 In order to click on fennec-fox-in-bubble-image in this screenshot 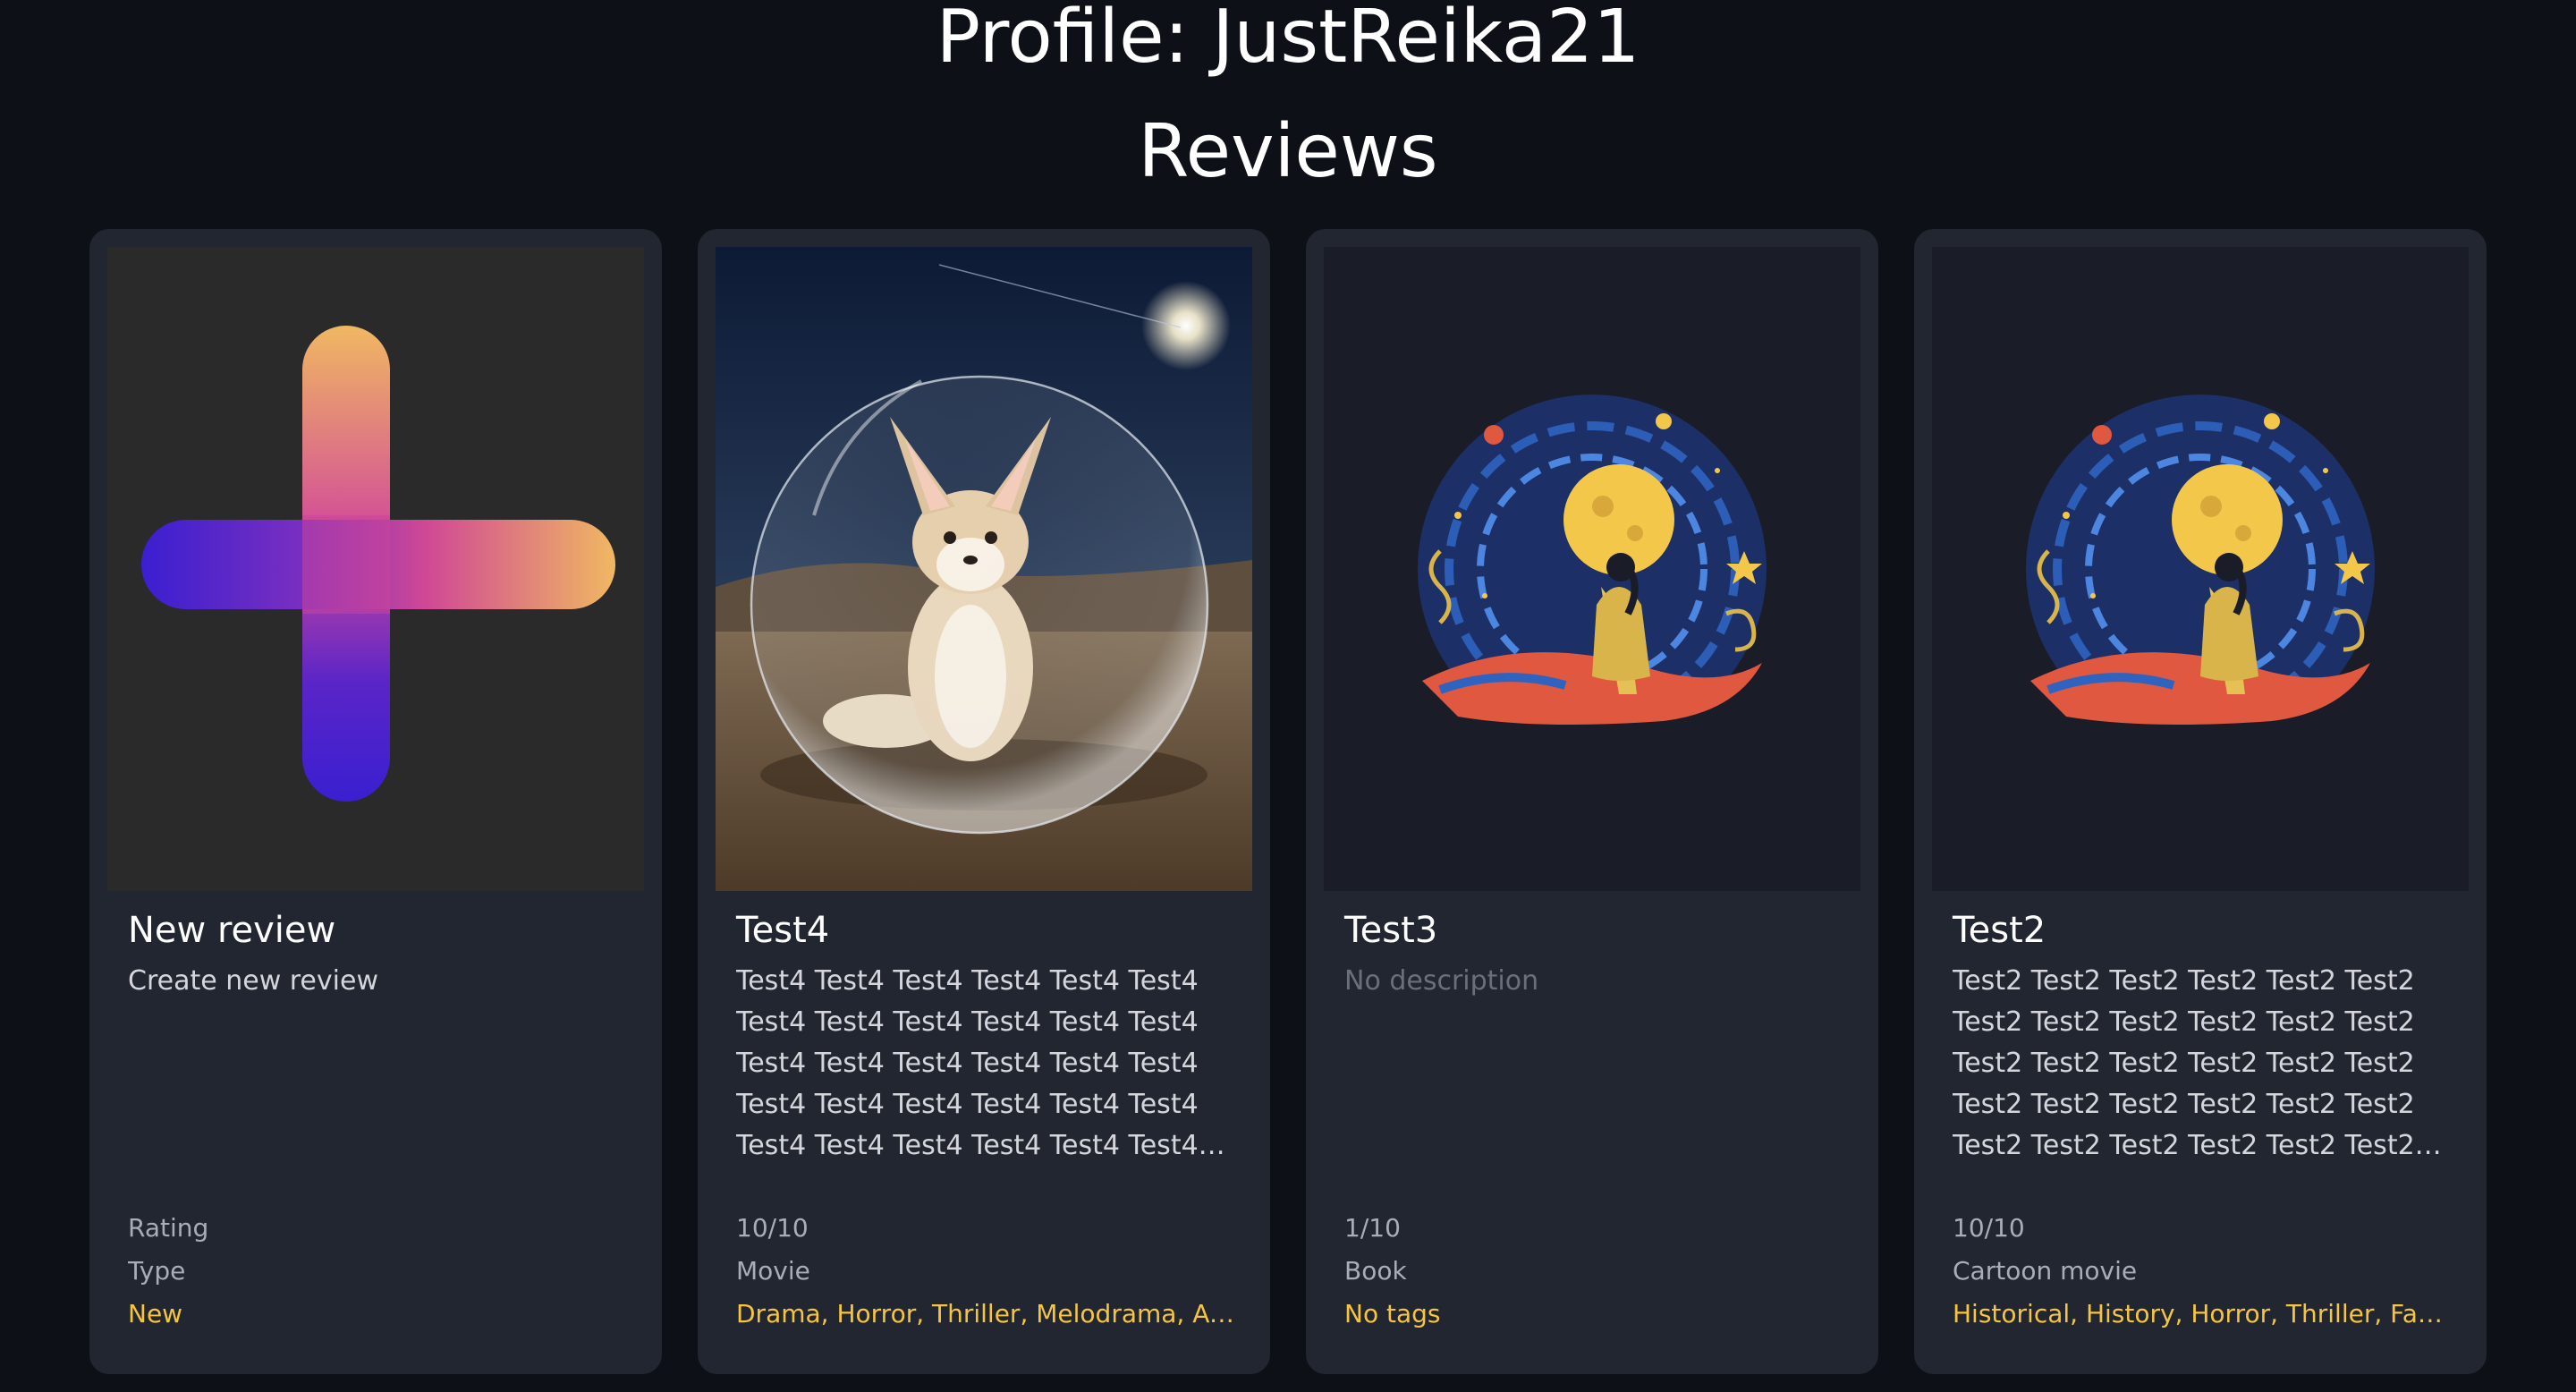, I will do `click(984, 569)`.